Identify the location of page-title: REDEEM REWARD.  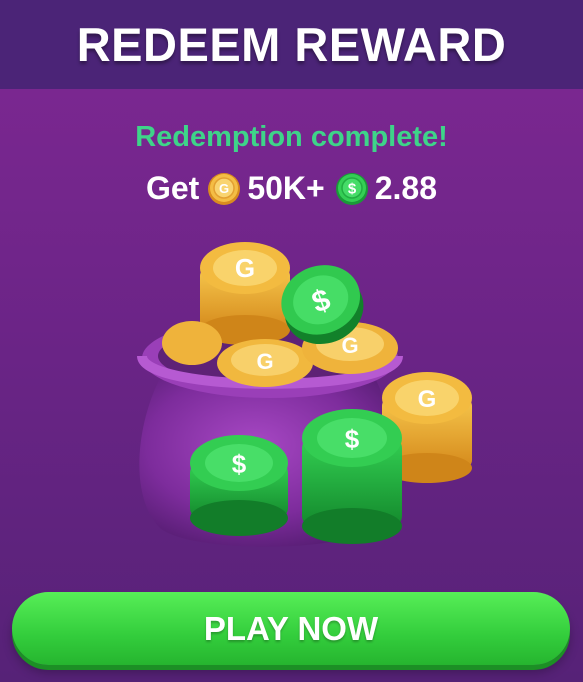
(291, 44).